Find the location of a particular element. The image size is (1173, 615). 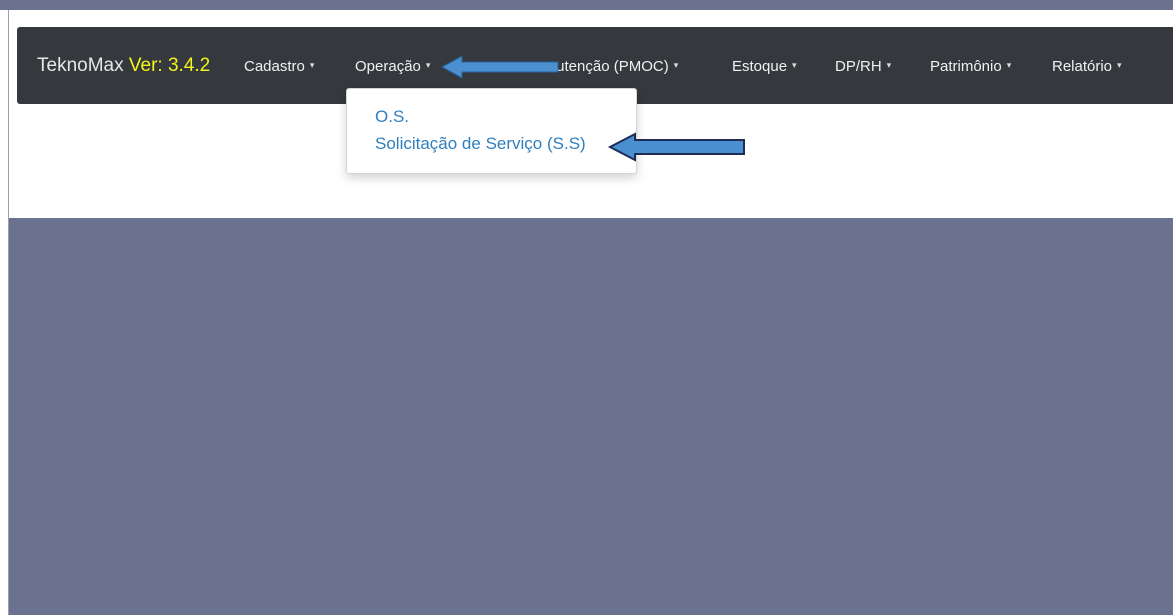

operacao-dropdown-menu: O.S. Solicitação de Serviço (S.S) is located at coordinates (491, 131).